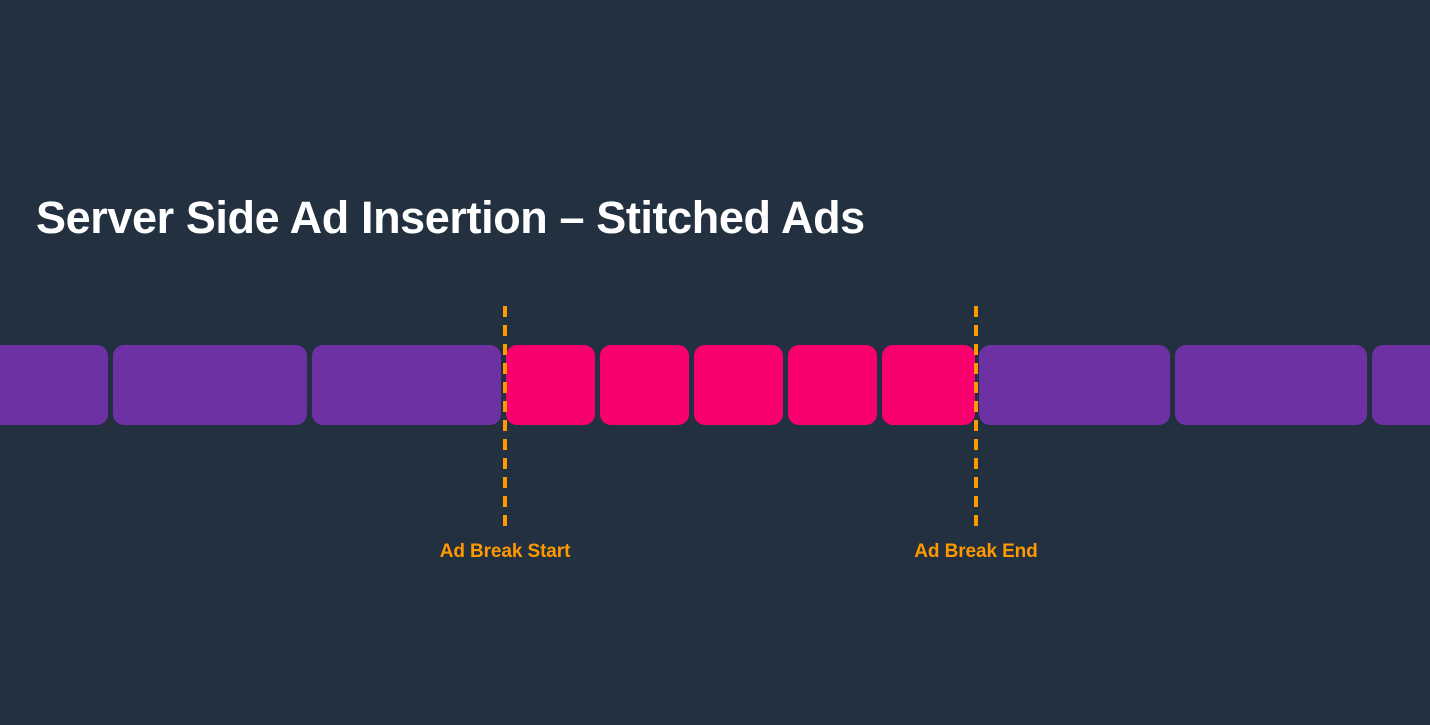  I want to click on ad-break-start-label: Ad Break Start, so click(505, 551).